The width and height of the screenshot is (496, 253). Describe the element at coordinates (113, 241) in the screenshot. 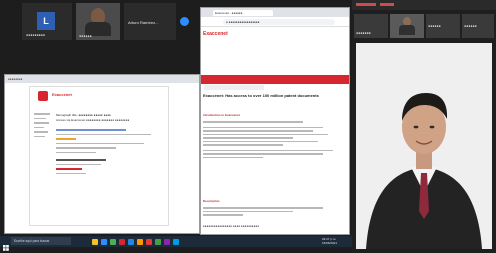

I see `browser-icon` at that location.